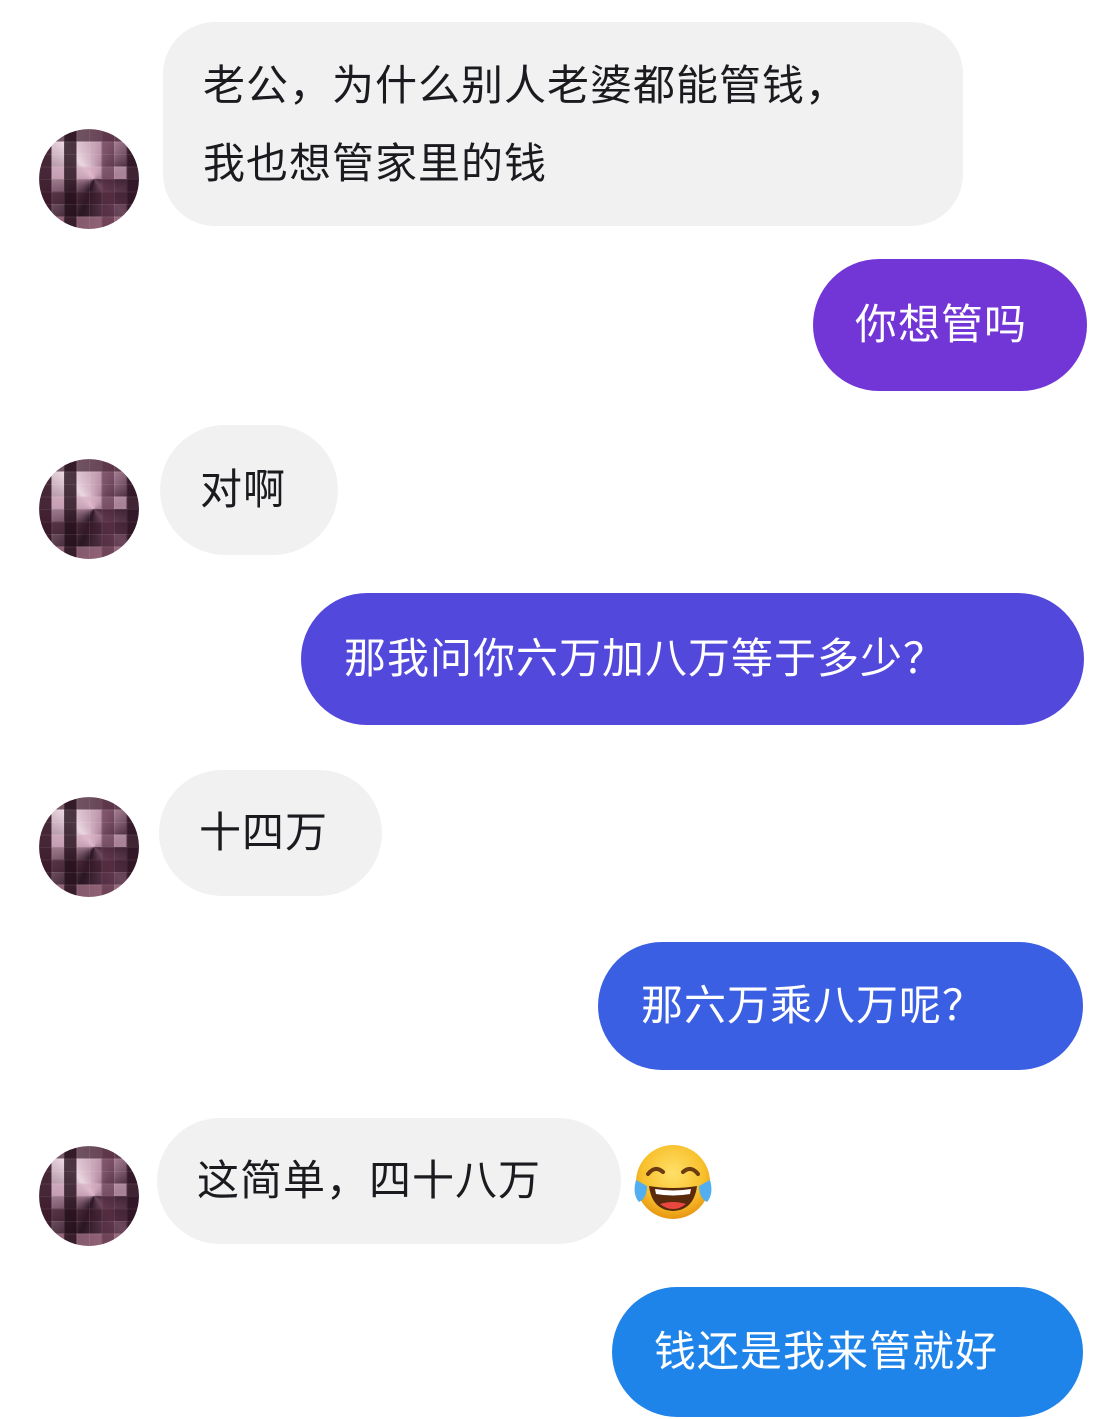  Describe the element at coordinates (270, 833) in the screenshot. I see `incoming-message-bubble: 十四万` at that location.